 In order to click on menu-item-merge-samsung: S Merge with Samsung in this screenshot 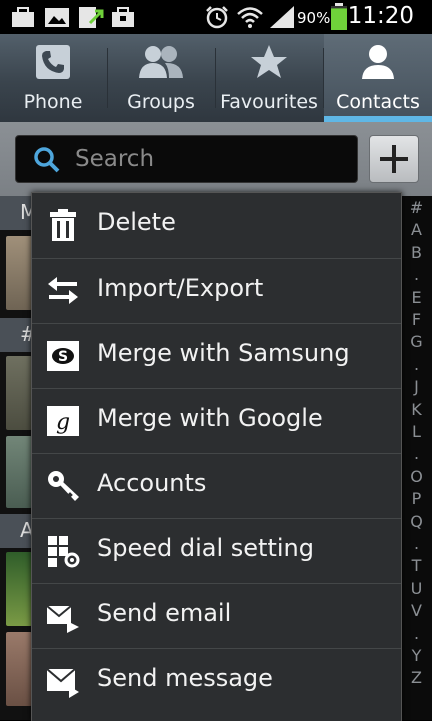, I will do `click(216, 356)`.